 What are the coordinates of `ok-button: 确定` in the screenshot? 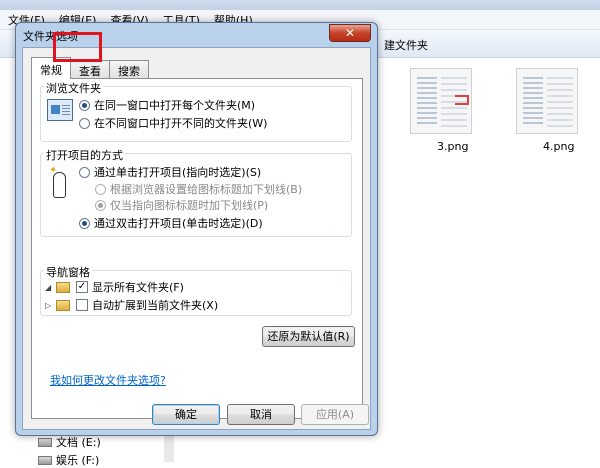 It's located at (186, 414).